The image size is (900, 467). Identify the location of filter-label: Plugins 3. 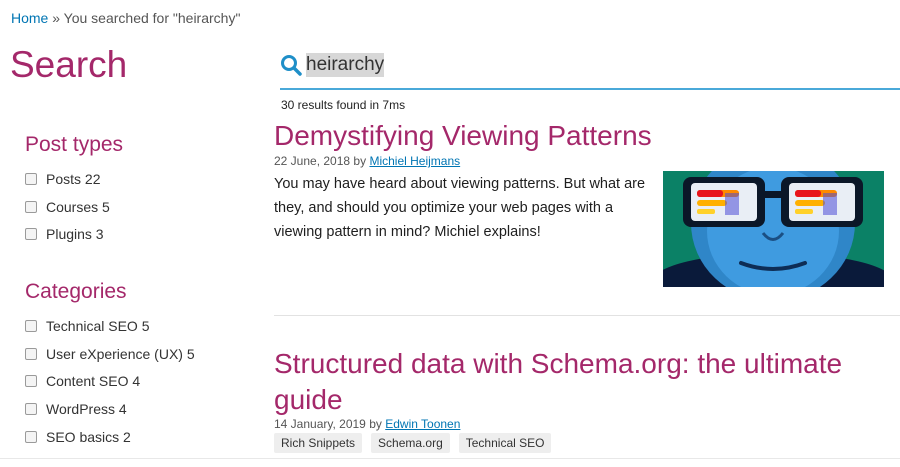
(75, 234).